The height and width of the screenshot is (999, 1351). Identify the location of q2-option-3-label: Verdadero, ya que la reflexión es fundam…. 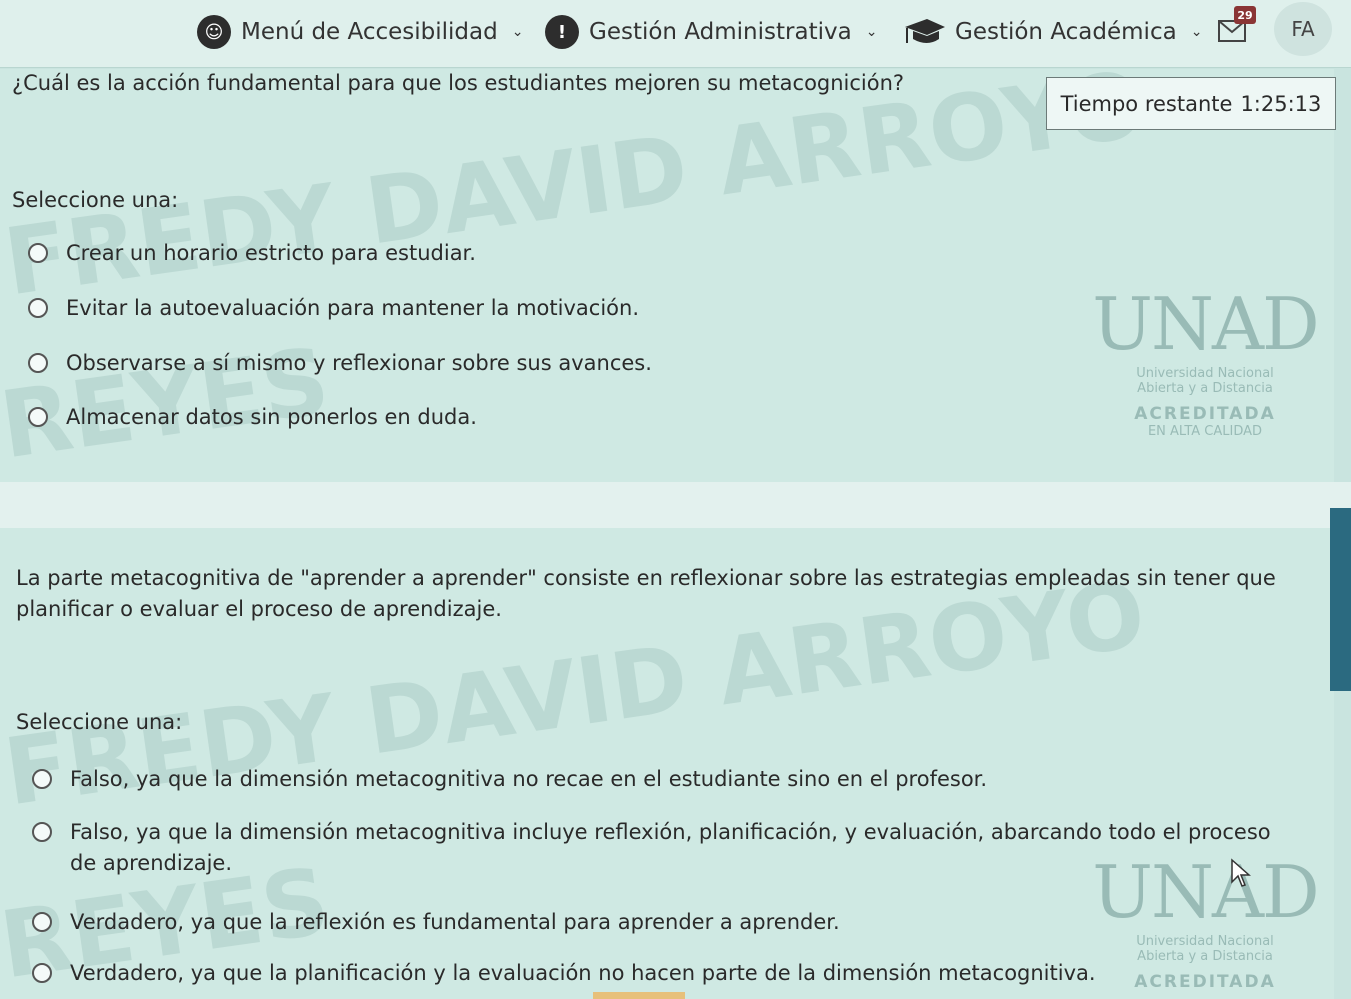
(455, 922).